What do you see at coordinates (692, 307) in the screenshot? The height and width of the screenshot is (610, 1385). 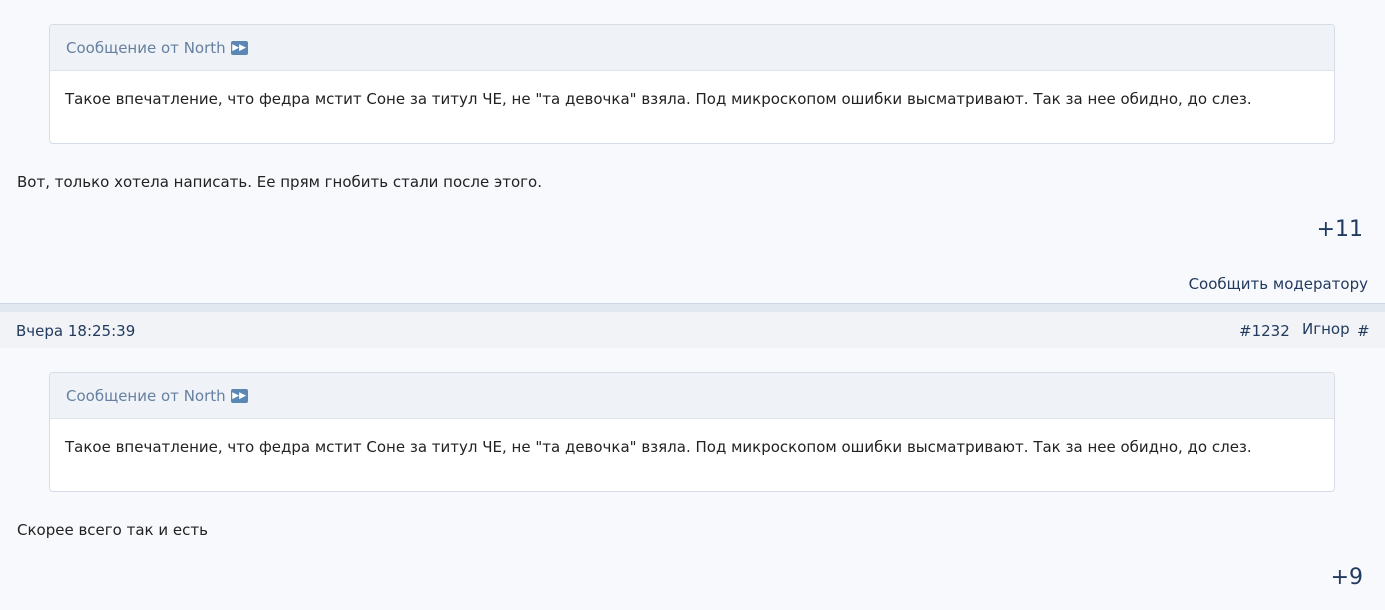 I see `post-divider` at bounding box center [692, 307].